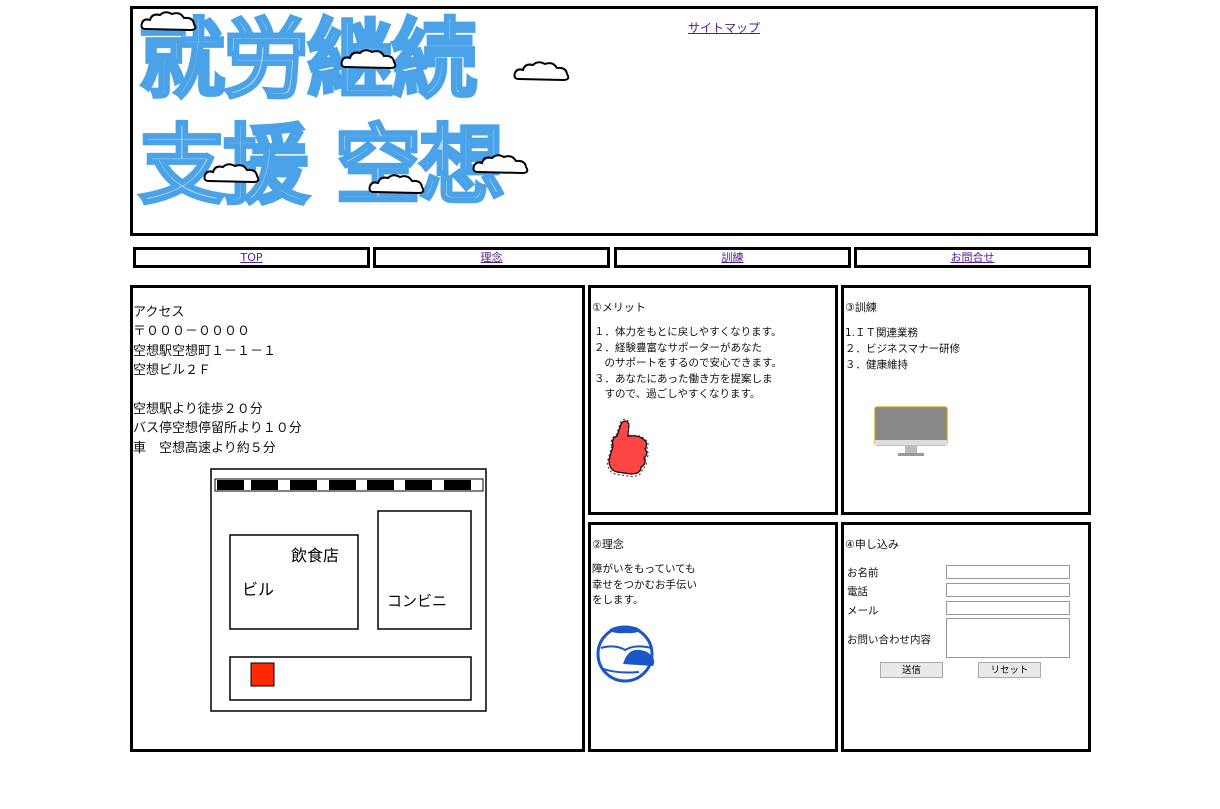 Image resolution: width=1220 pixels, height=809 pixels. I want to click on training-title: ③訓練, so click(861, 307).